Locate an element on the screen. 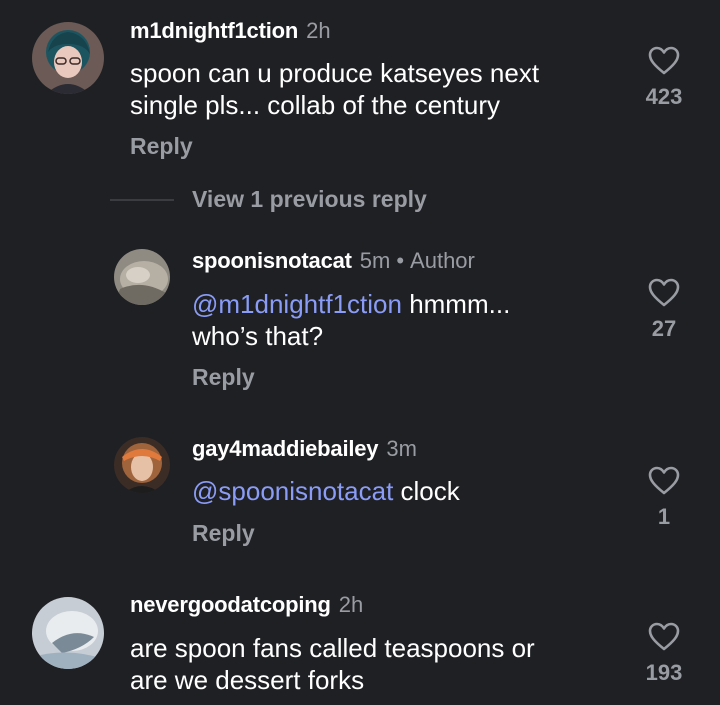  like-count: 193 is located at coordinates (664, 672).